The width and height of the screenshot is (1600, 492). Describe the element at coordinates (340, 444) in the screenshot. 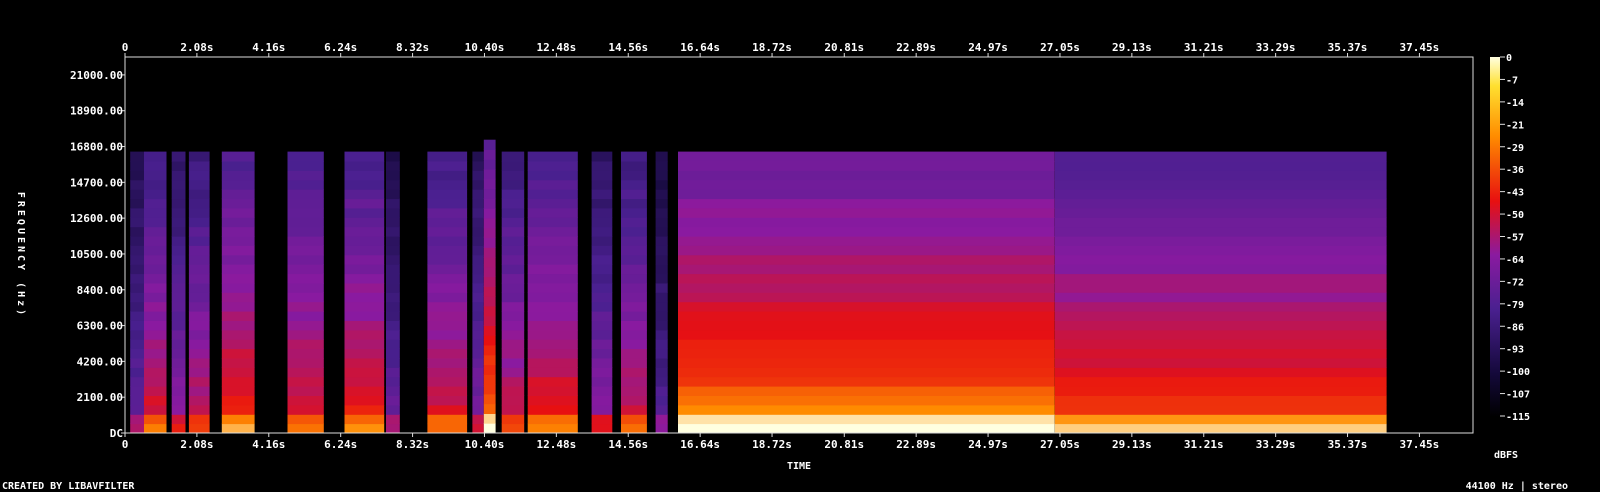

I see `x-tick-label-bottom: 6.24s` at that location.